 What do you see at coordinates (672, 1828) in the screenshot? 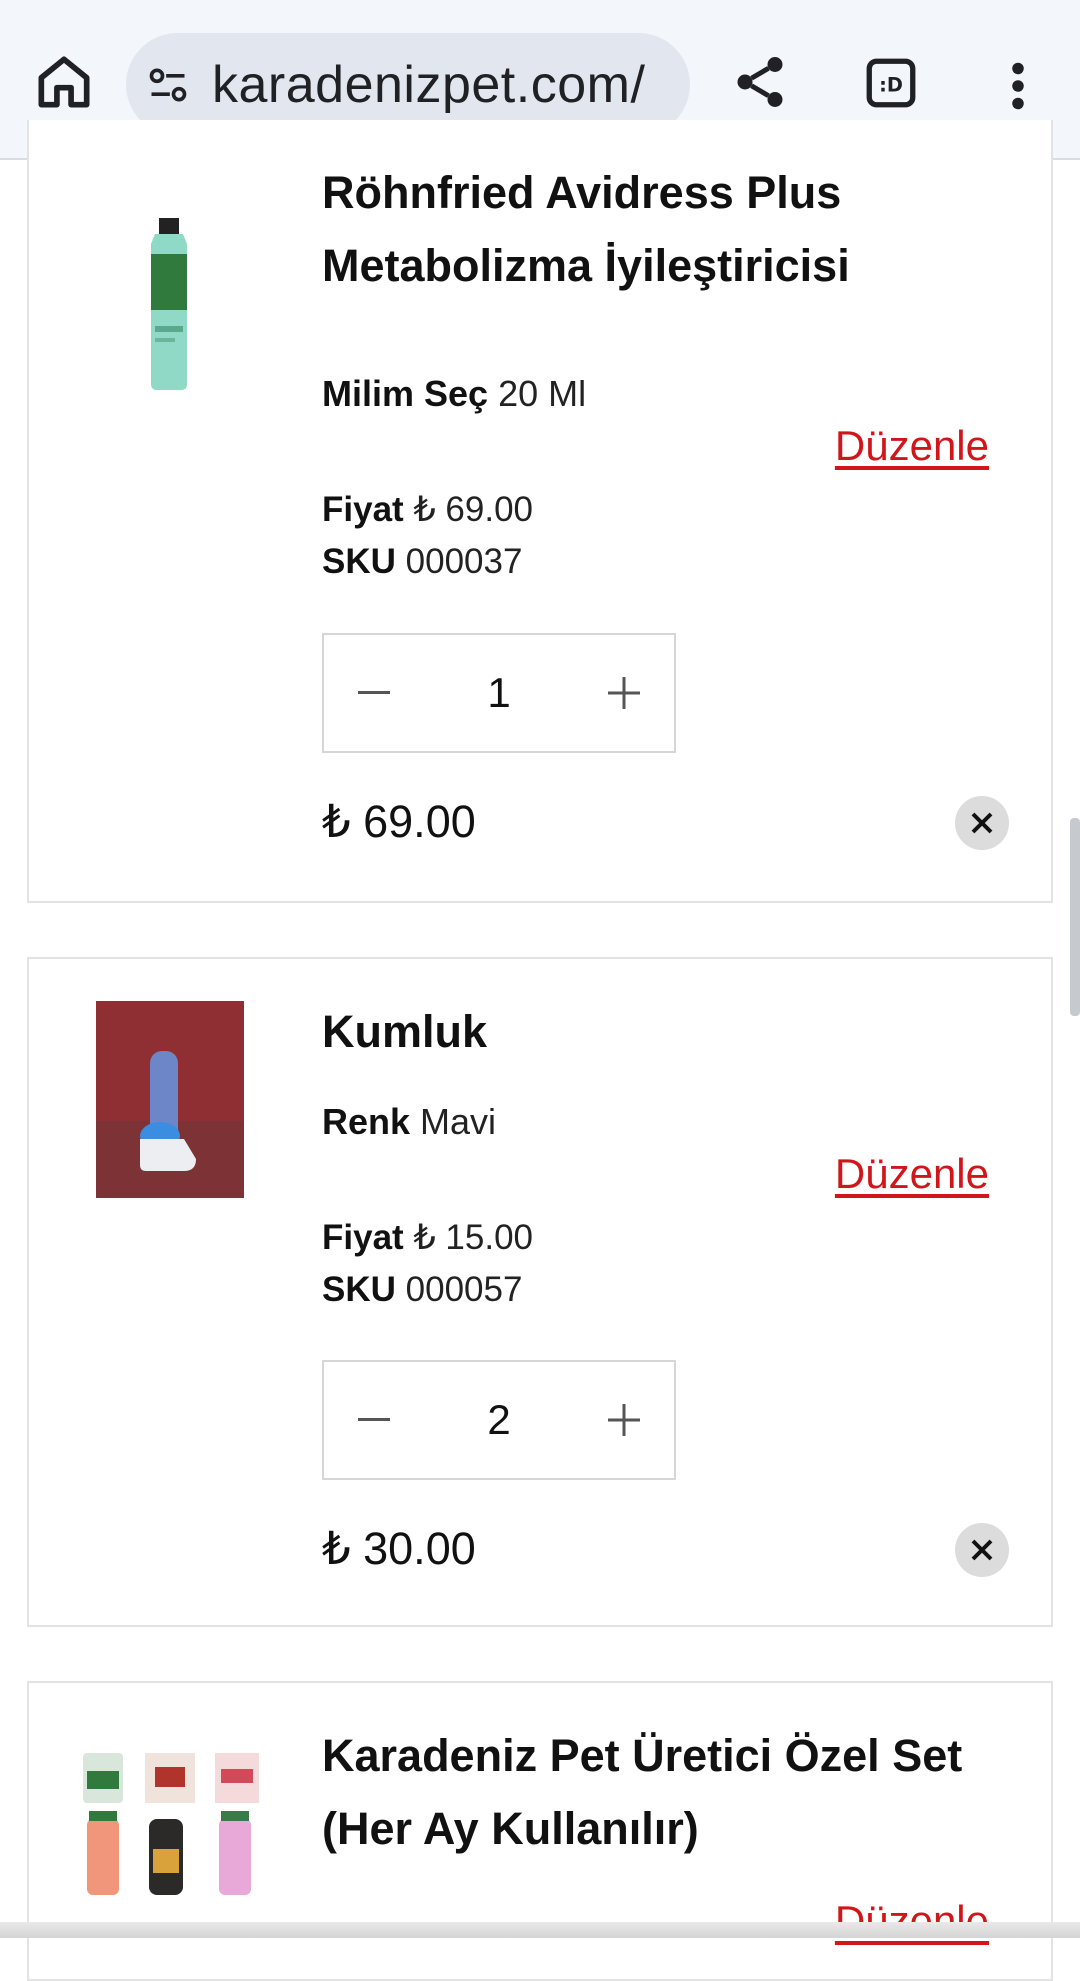
I see `product-title-line: (Her Ay Kullanılır)` at bounding box center [672, 1828].